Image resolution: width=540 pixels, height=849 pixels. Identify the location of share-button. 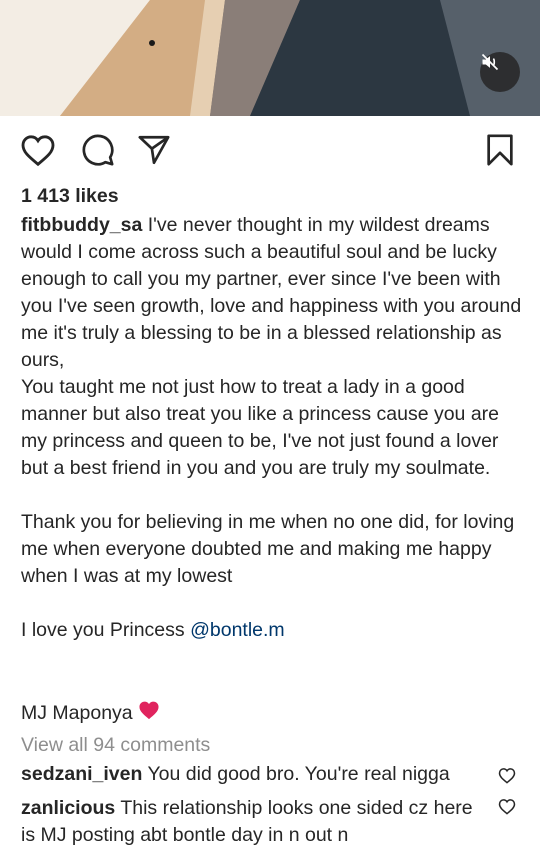
(154, 150).